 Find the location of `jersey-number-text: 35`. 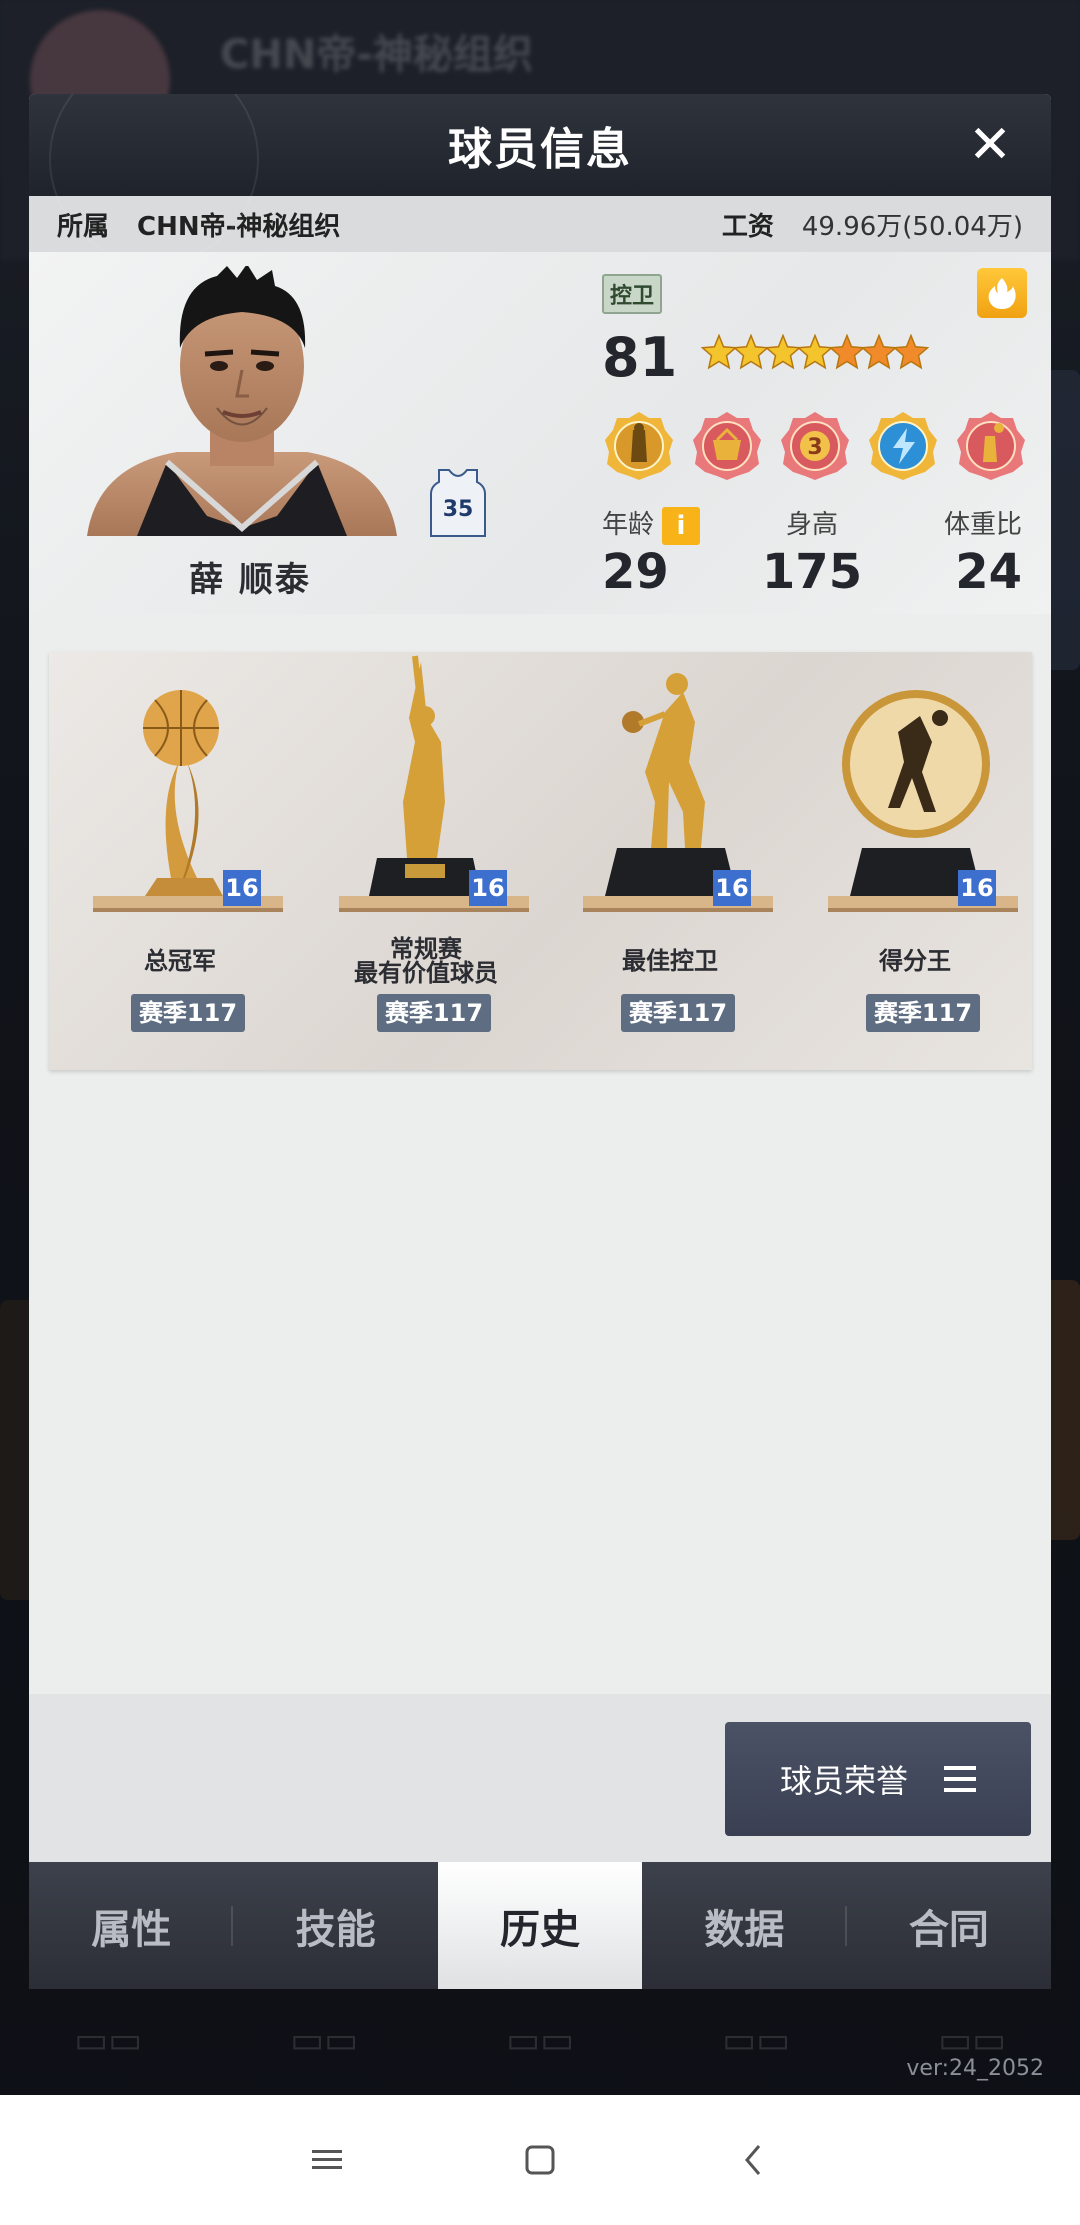

jersey-number-text: 35 is located at coordinates (458, 509).